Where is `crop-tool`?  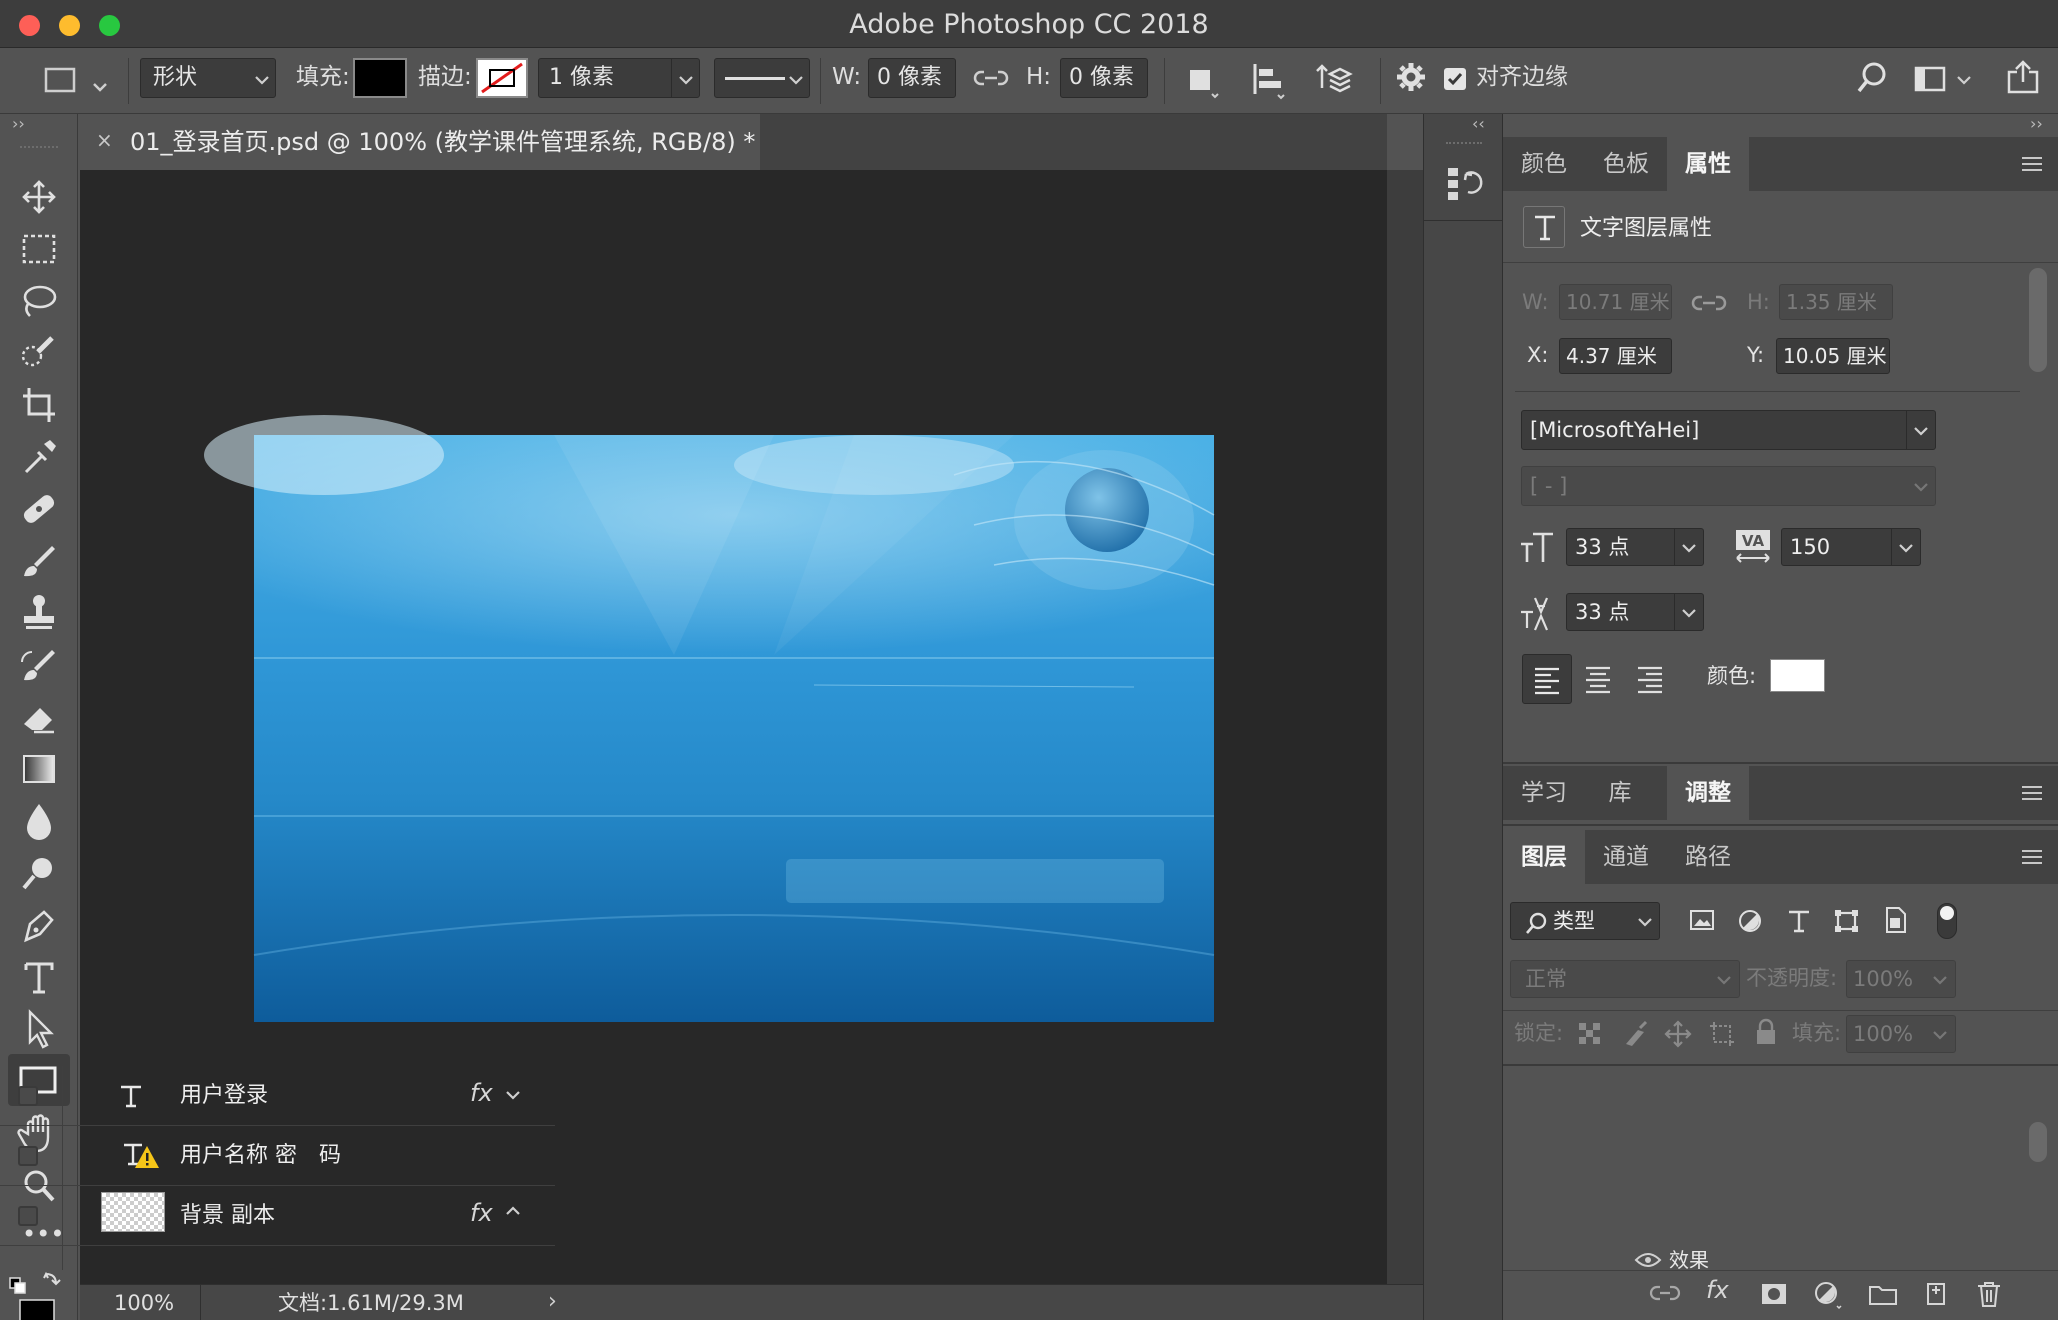 crop-tool is located at coordinates (39, 405).